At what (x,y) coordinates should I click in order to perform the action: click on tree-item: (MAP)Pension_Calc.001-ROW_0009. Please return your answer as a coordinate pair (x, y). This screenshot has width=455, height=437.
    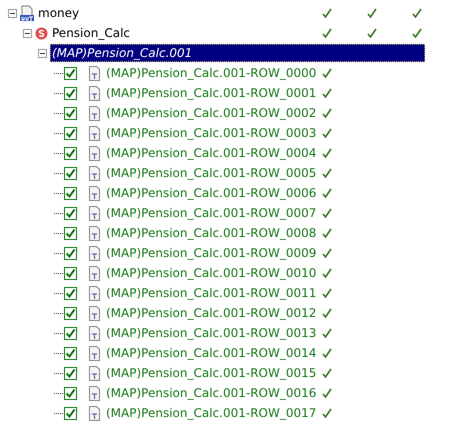
    Looking at the image, I should click on (212, 253).